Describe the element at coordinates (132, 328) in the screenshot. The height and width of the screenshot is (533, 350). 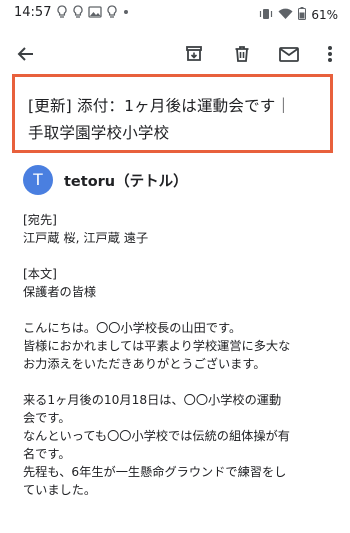
I see `body-line: こんにちは。〇〇小学校長の山田です。` at that location.